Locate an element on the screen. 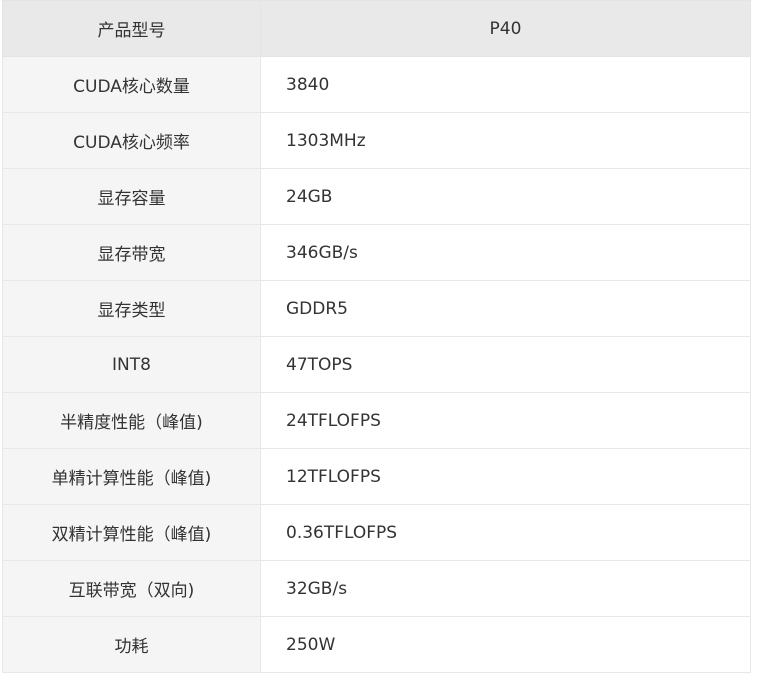  row-label: CUDA核心数量 is located at coordinates (131, 84).